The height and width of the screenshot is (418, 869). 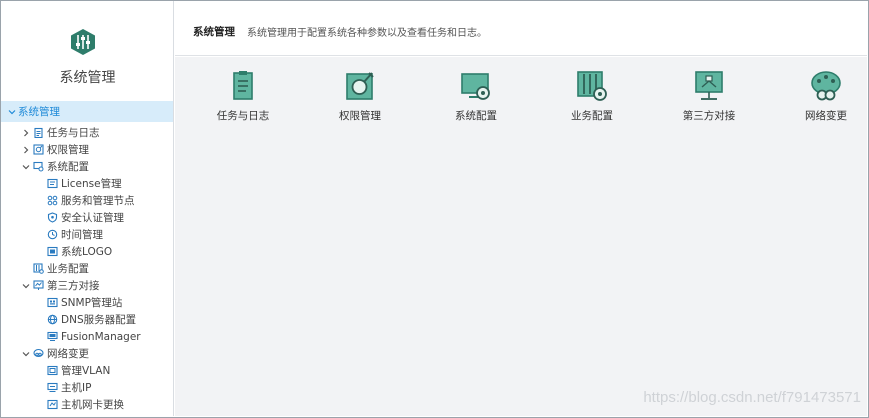 I want to click on tree-item-label: 主机IP, so click(x=76, y=388).